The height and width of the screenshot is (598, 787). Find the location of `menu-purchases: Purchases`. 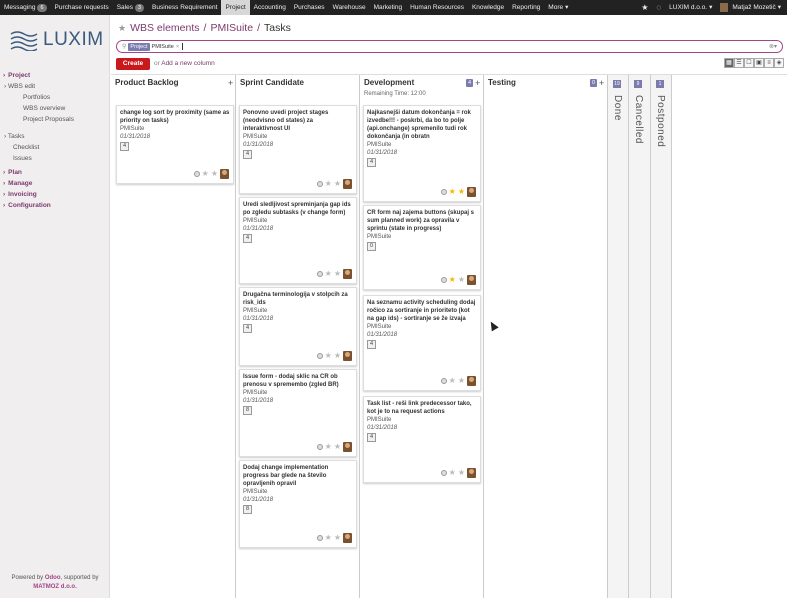

menu-purchases: Purchases is located at coordinates (309, 7).